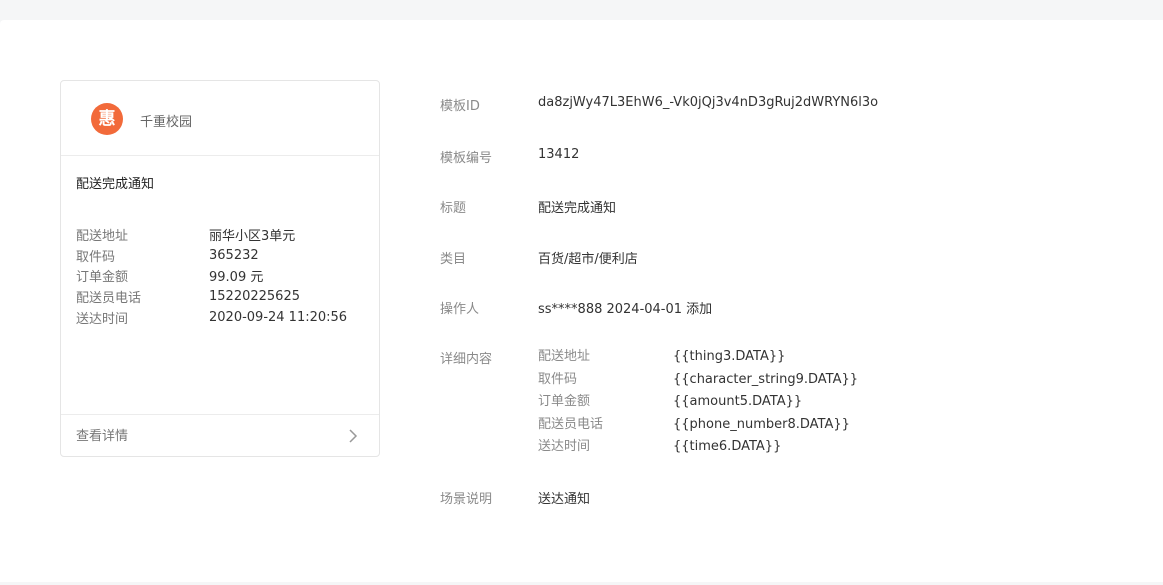 This screenshot has width=1163, height=585. I want to click on content-field-key: 配送地址, so click(564, 356).